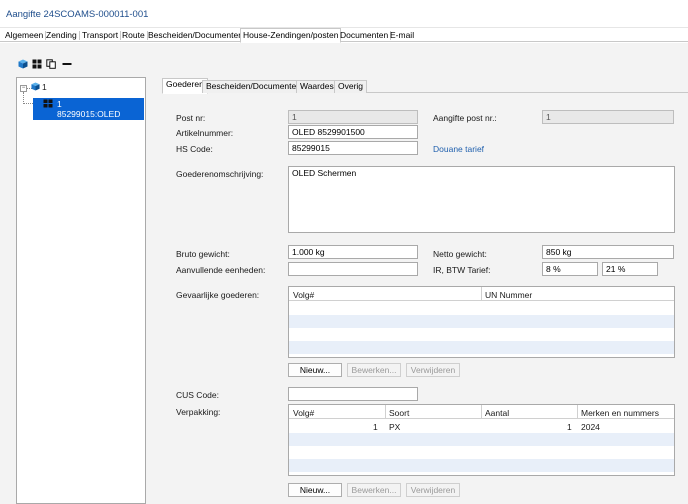  I want to click on tab-transport: Transport, so click(101, 35).